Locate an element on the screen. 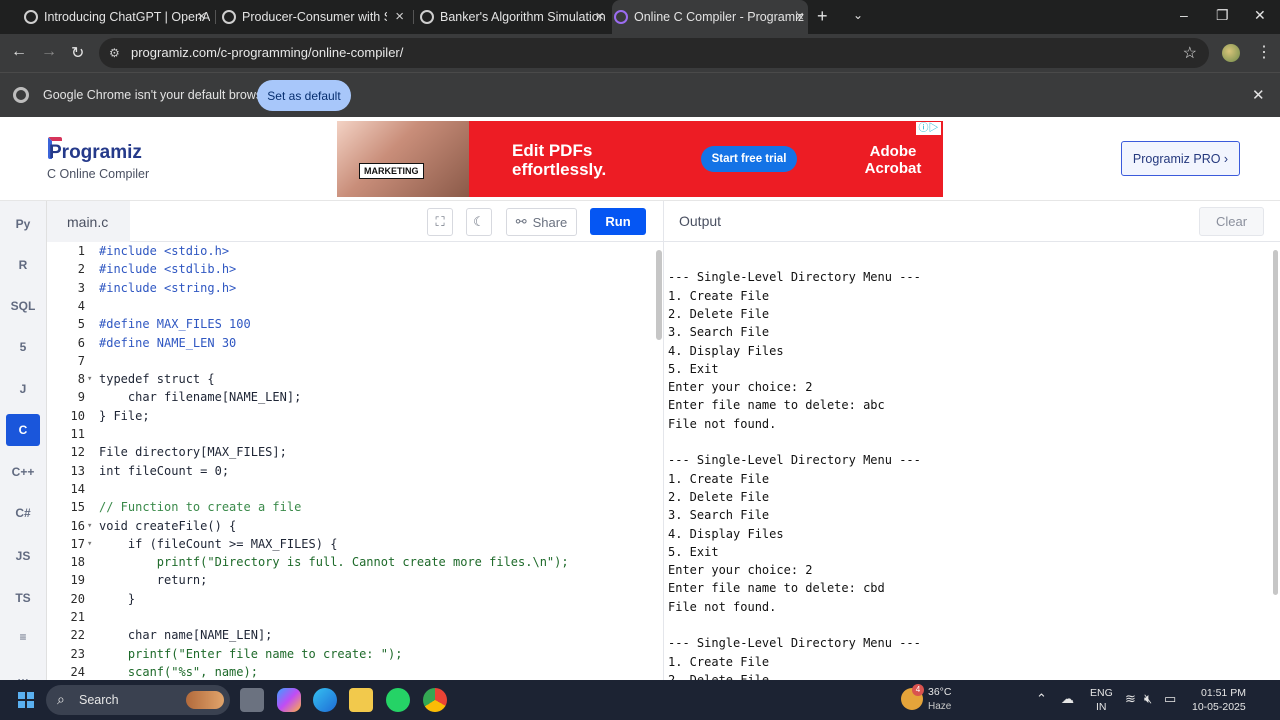  windows-start-icon is located at coordinates (26, 700).